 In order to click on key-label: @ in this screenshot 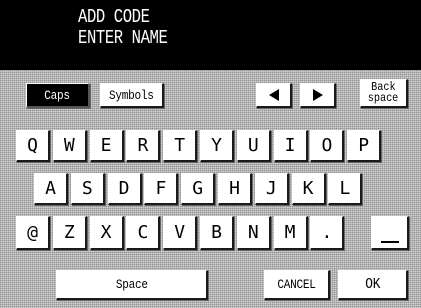, I will do `click(32, 232)`.